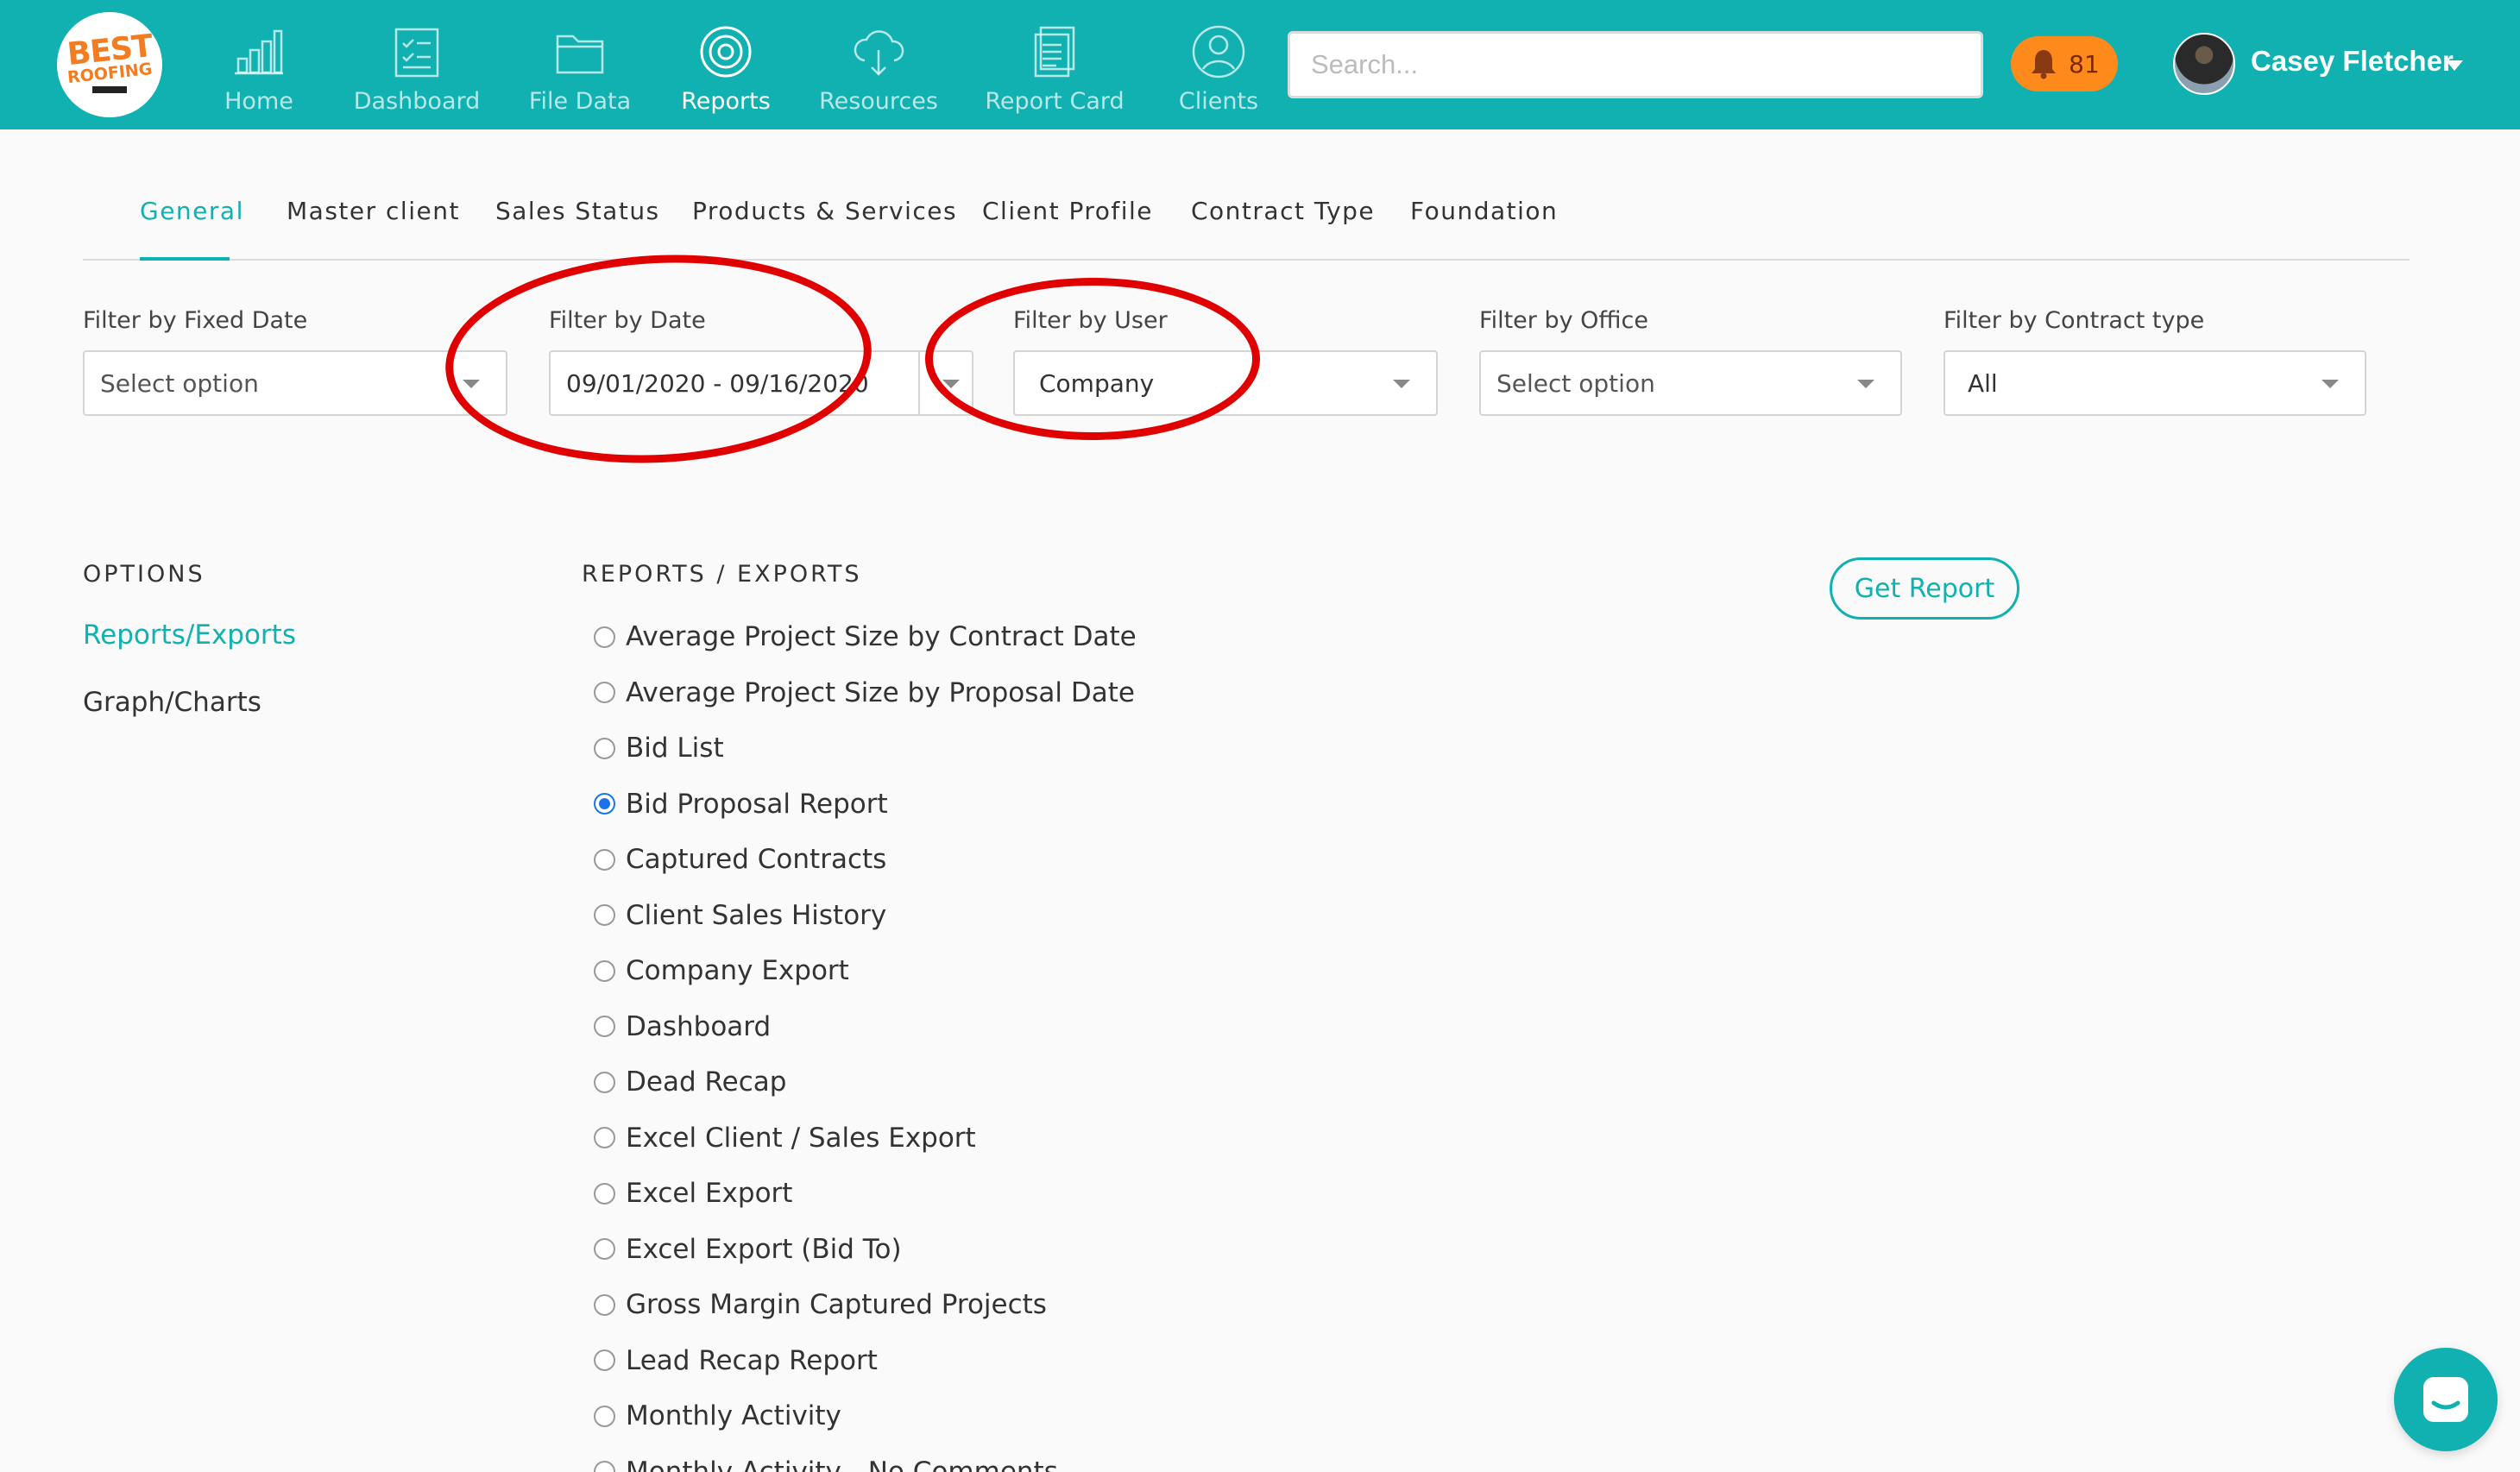 The image size is (2520, 1472). Describe the element at coordinates (866, 1416) in the screenshot. I see `report-option: Monthly Activity` at that location.